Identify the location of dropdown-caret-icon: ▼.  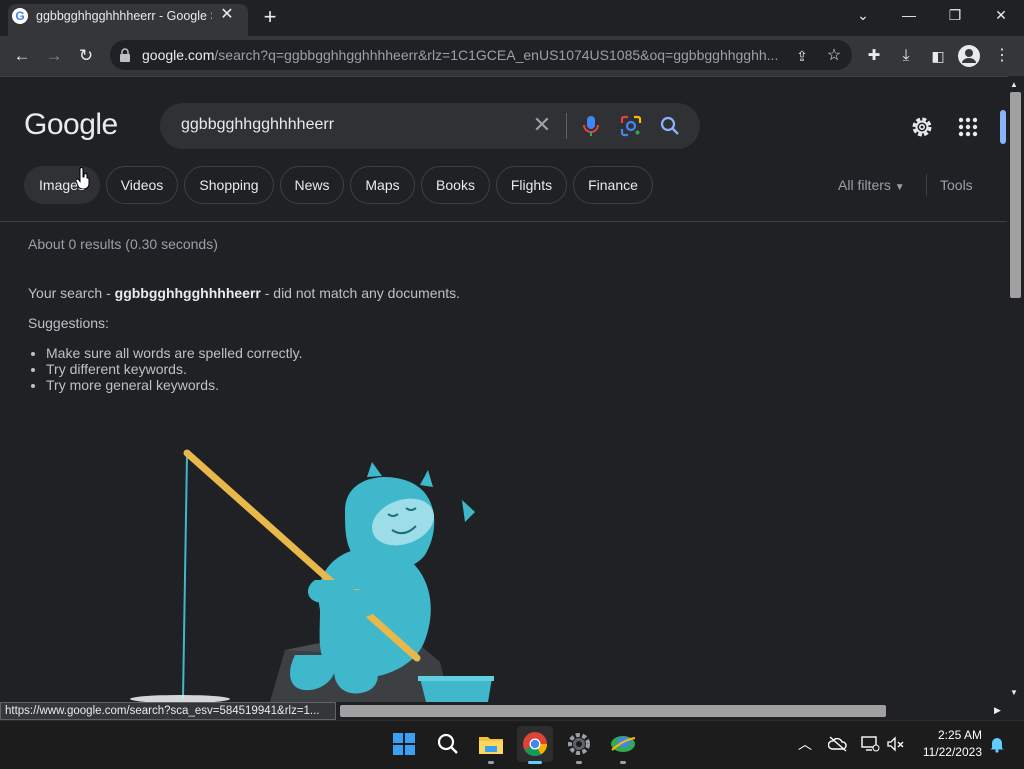
(899, 187).